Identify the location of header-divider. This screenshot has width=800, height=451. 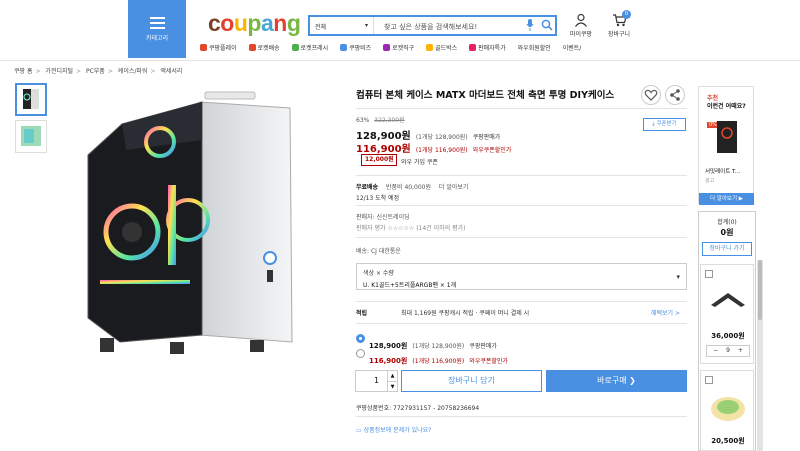
(400, 60).